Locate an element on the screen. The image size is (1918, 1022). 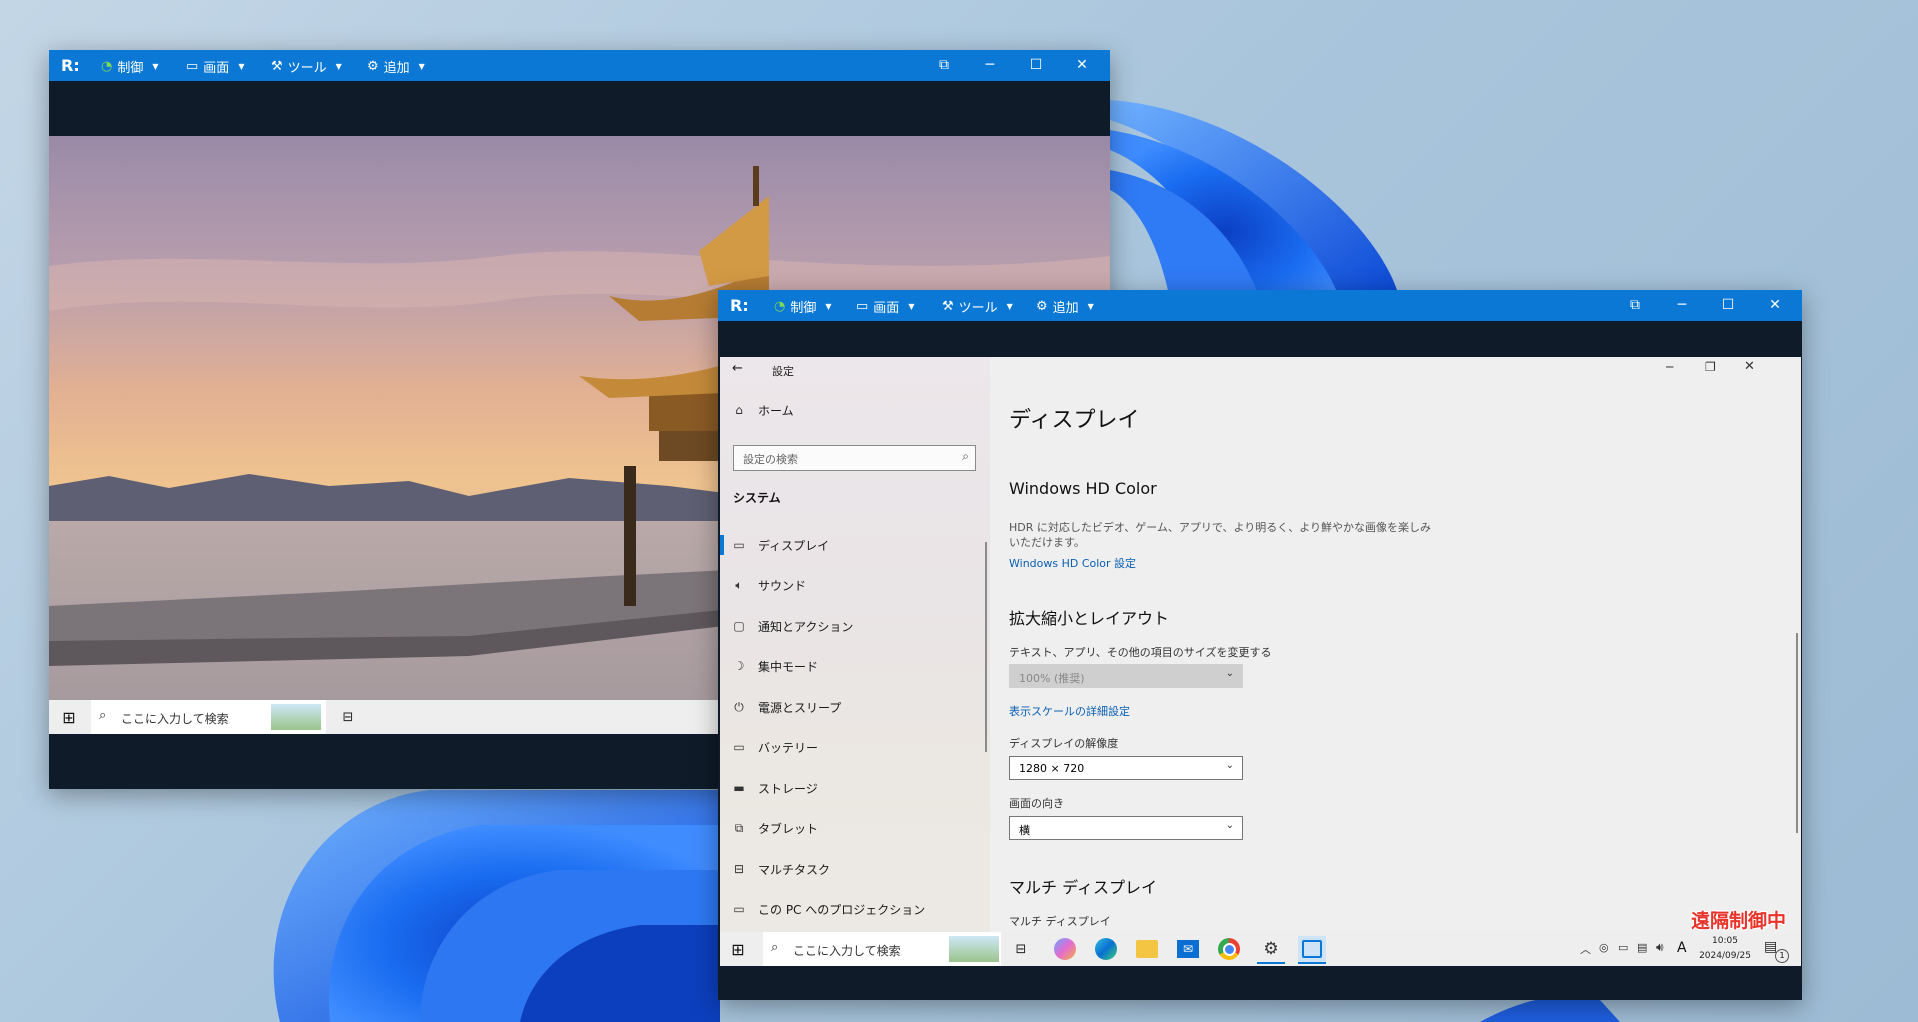
tablet-icon: ⧉ is located at coordinates (739, 827).